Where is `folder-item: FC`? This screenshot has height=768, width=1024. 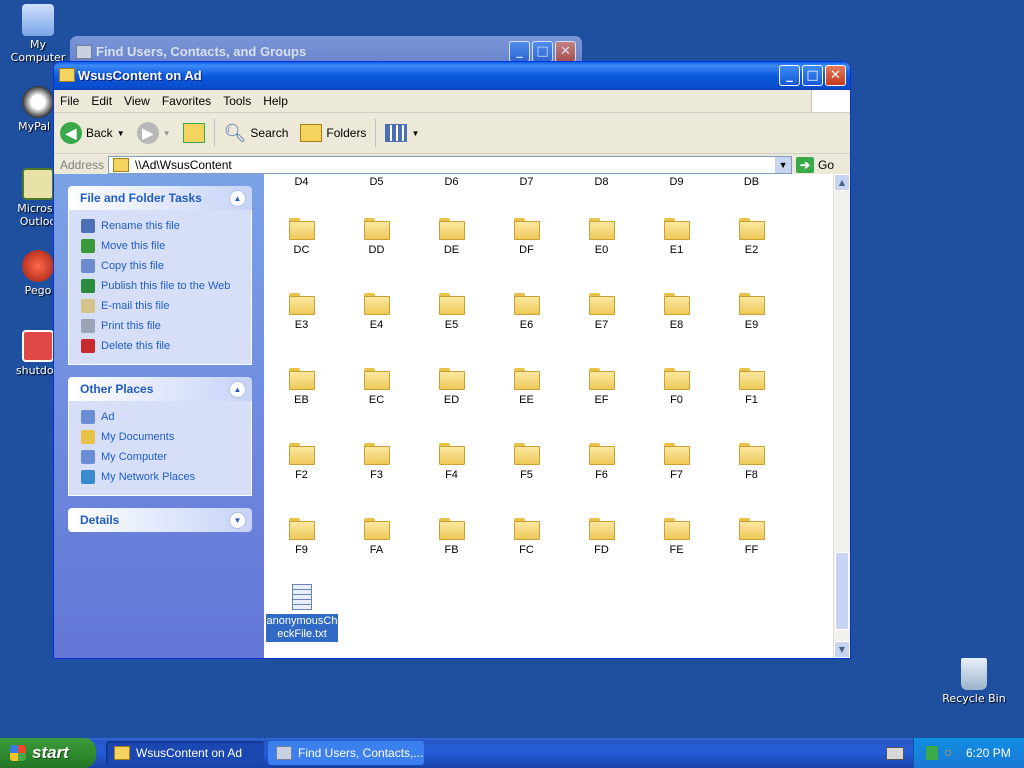
folder-item: FC is located at coordinates (526, 537).